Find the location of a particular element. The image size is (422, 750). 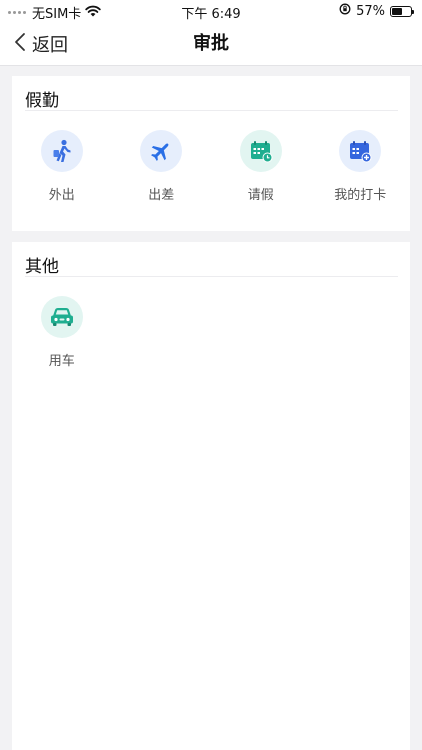

leave-item: 请假 is located at coordinates (261, 166).